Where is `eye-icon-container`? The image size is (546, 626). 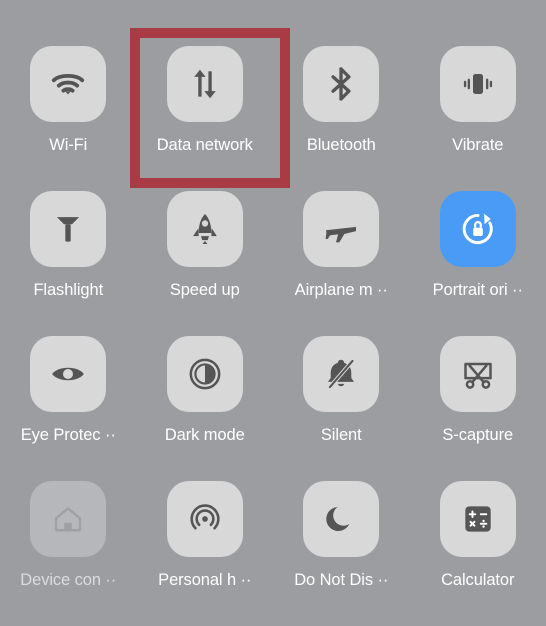
eye-icon-container is located at coordinates (68, 374).